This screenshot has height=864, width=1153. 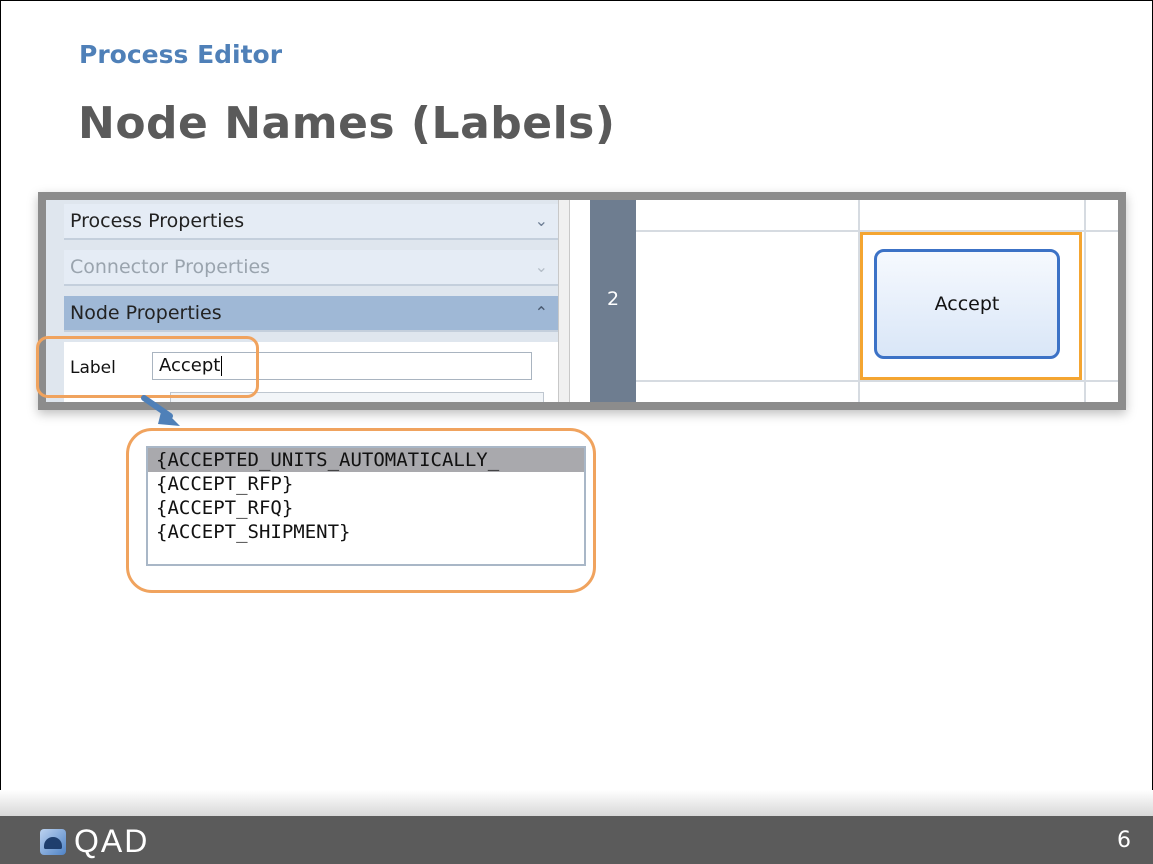 What do you see at coordinates (170, 267) in the screenshot?
I see `connector-properties-label: Connector Properties` at bounding box center [170, 267].